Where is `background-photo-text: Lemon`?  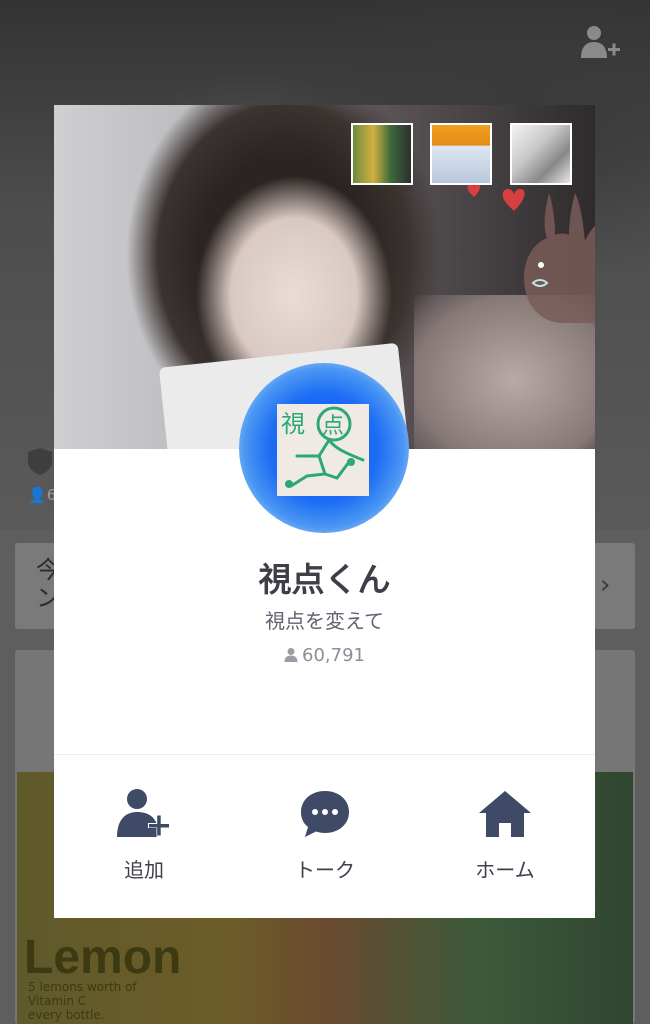 background-photo-text: Lemon is located at coordinates (103, 957).